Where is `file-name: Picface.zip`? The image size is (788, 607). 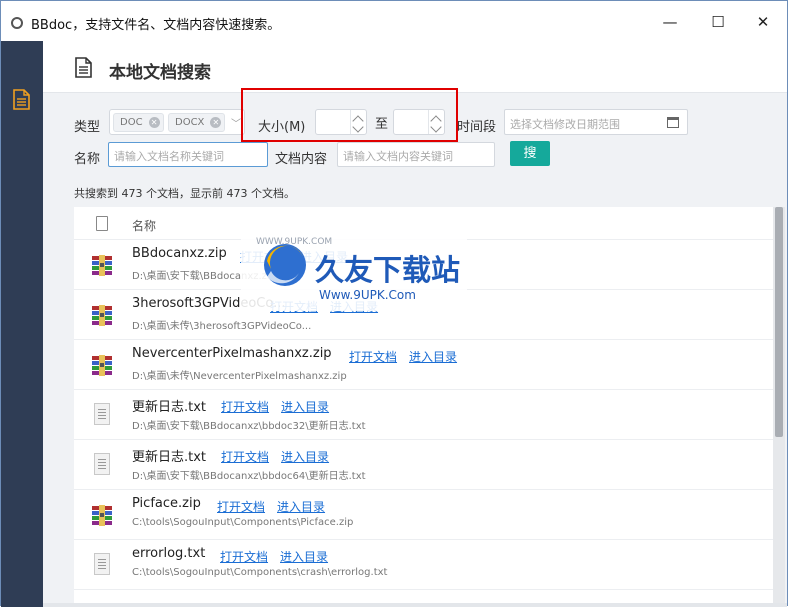
file-name: Picface.zip is located at coordinates (166, 503).